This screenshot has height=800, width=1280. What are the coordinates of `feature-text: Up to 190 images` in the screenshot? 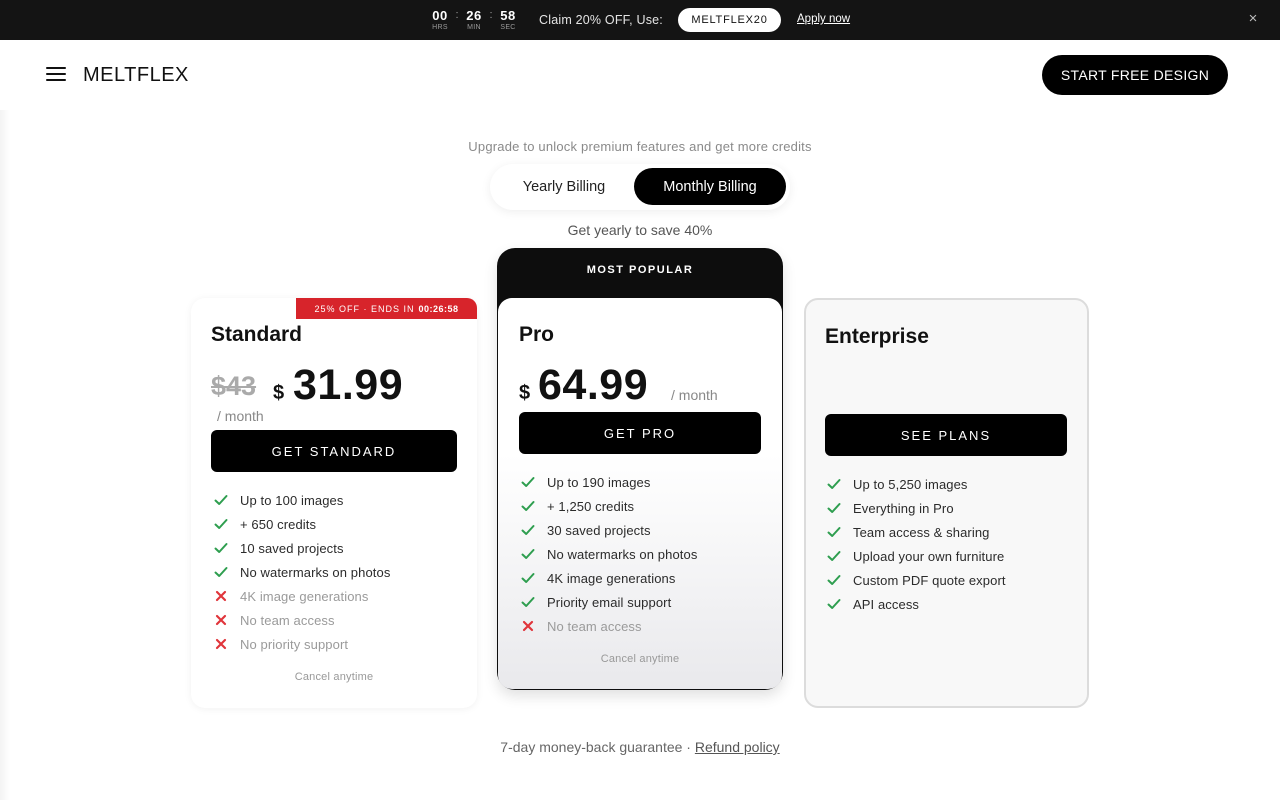 It's located at (599, 482).